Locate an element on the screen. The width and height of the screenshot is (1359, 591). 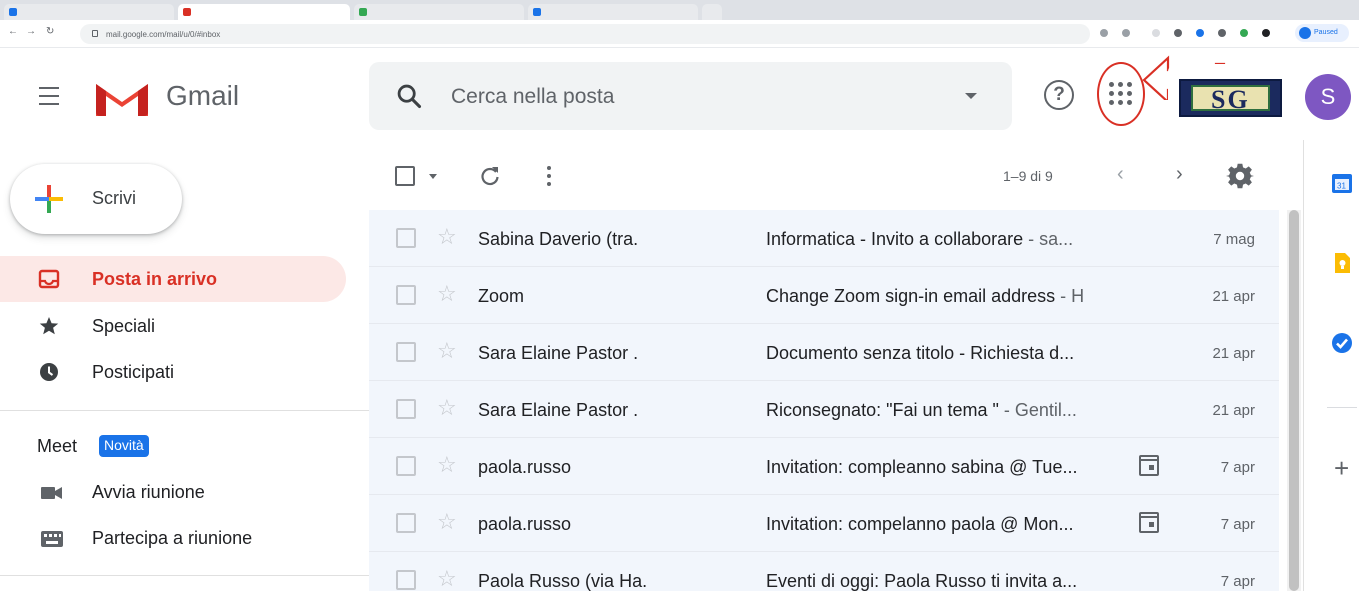
search-input is located at coordinates (691, 97).